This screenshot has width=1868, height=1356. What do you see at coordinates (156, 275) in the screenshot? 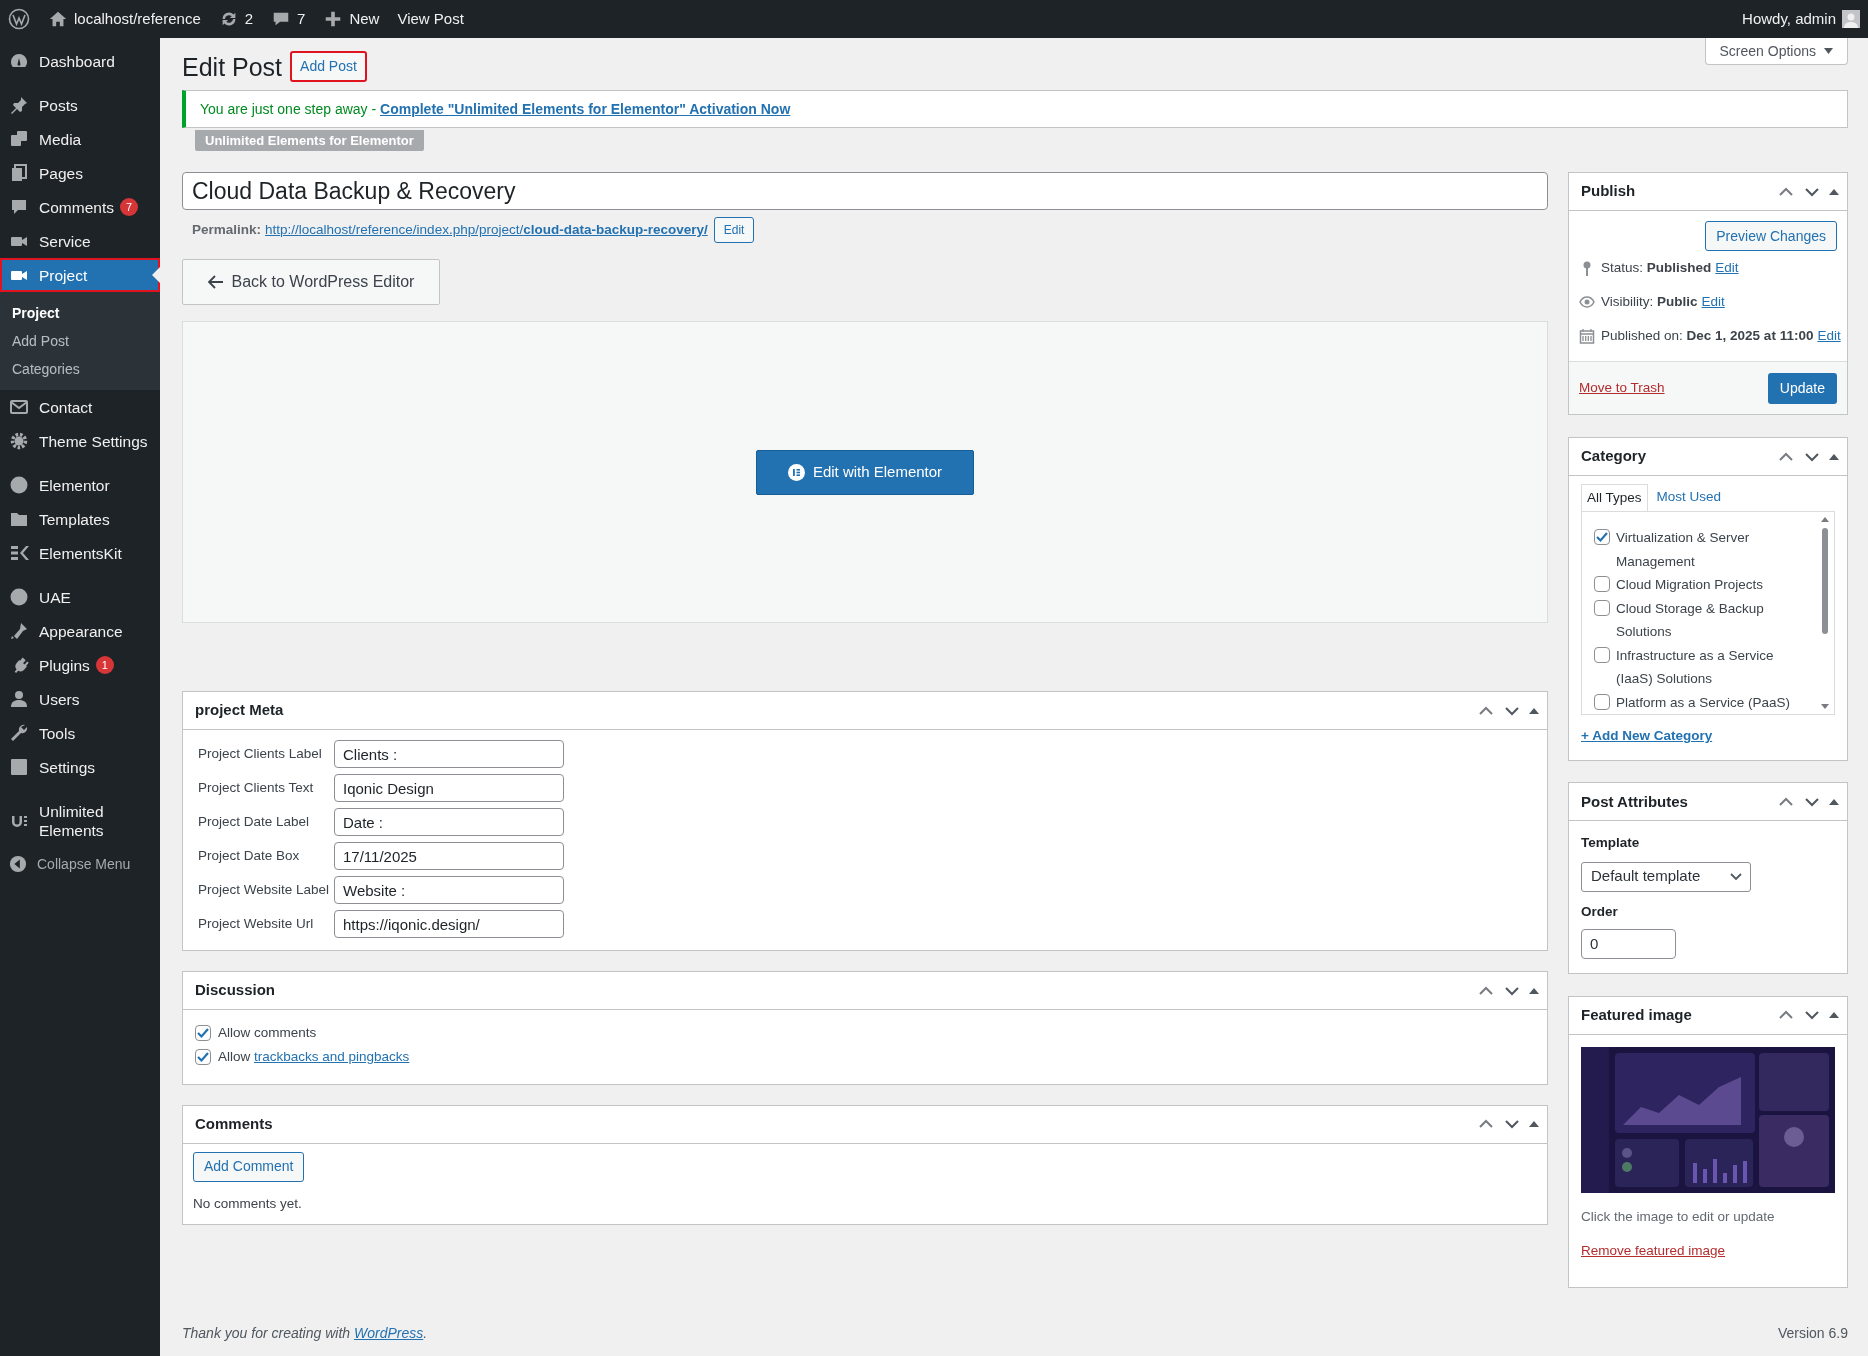
I see `notch-icon` at bounding box center [156, 275].